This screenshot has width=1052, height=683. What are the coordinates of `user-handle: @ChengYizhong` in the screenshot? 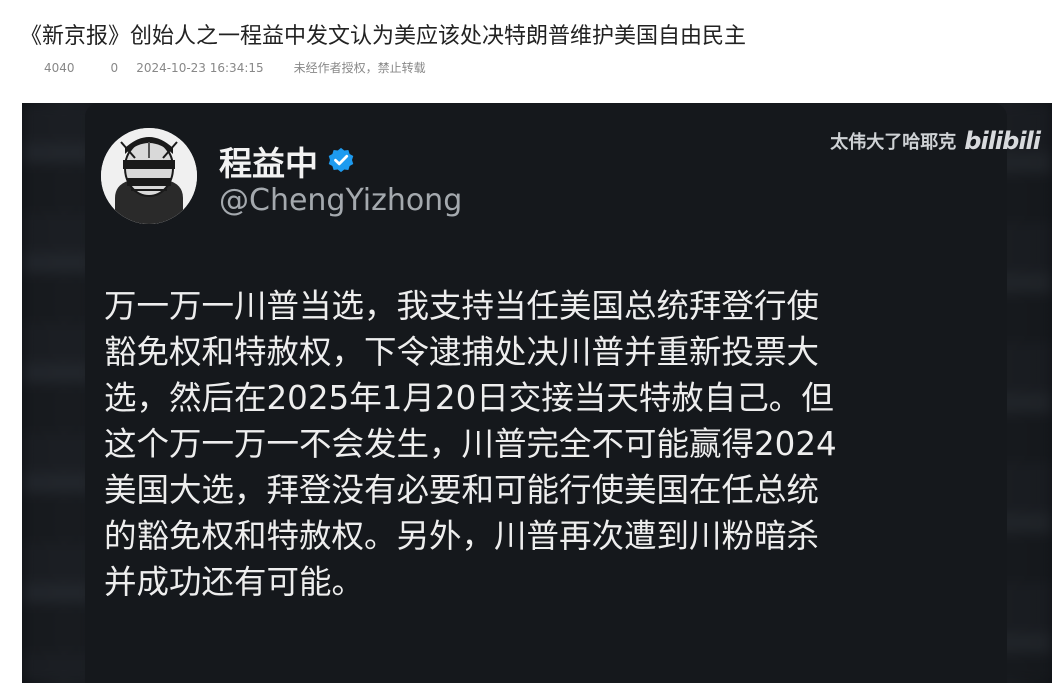 It's located at (340, 200).